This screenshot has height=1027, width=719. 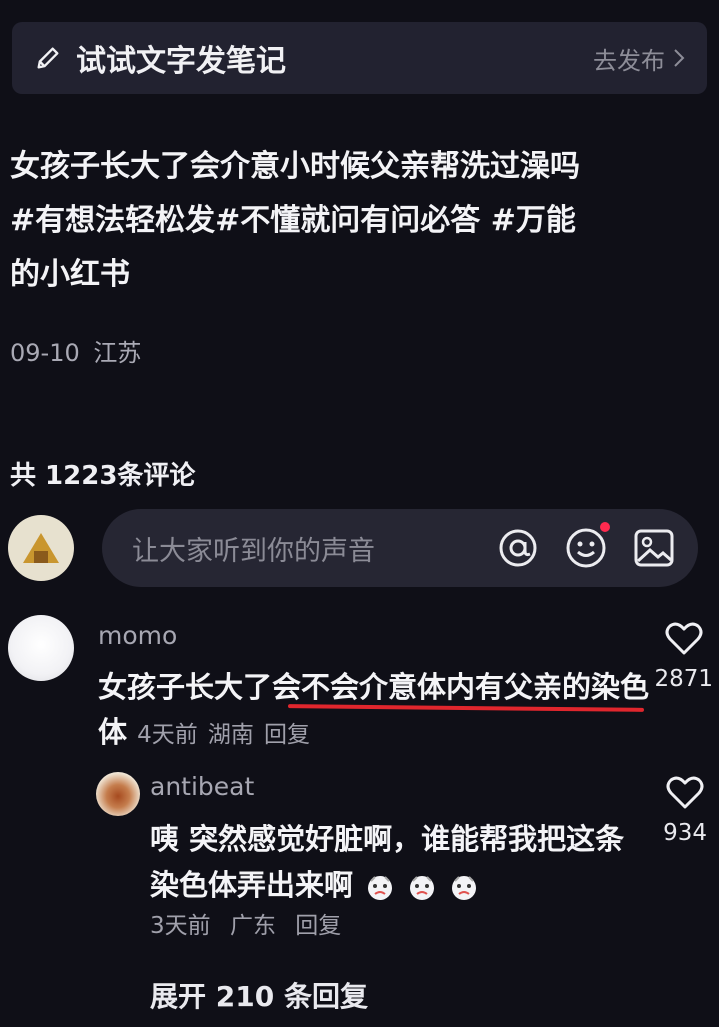 I want to click on chevron-right-icon, so click(x=679, y=58).